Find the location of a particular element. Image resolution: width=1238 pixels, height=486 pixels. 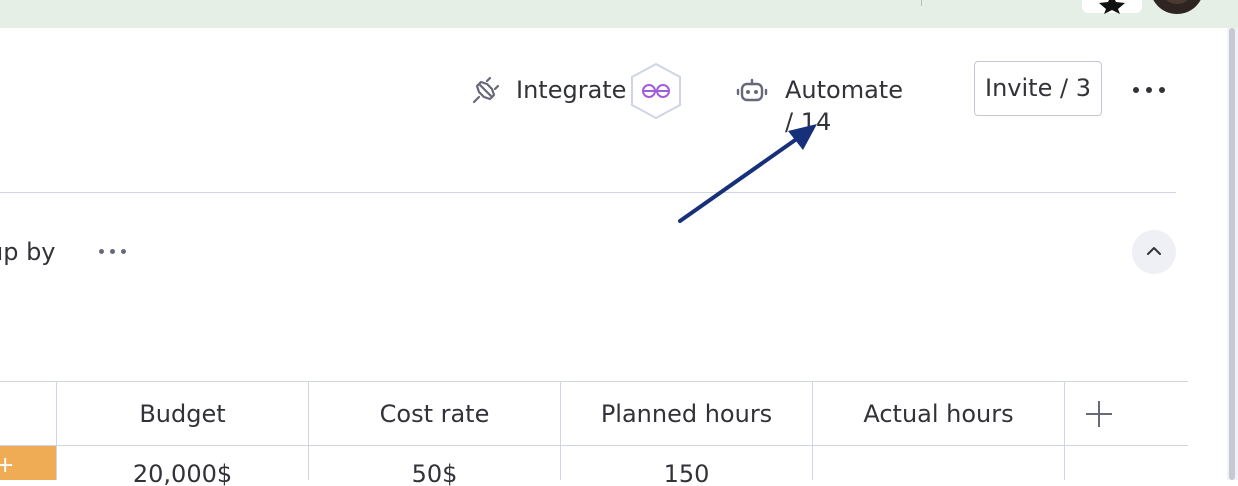

more-horizontal-icon is located at coordinates (1149, 90).